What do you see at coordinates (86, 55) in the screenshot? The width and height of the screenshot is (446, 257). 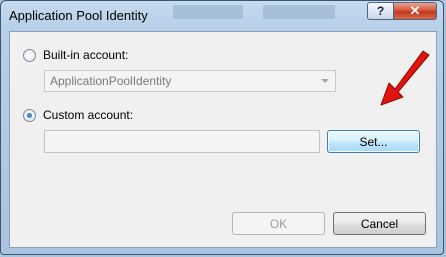 I see `builtin-account-label: Built-in account:` at bounding box center [86, 55].